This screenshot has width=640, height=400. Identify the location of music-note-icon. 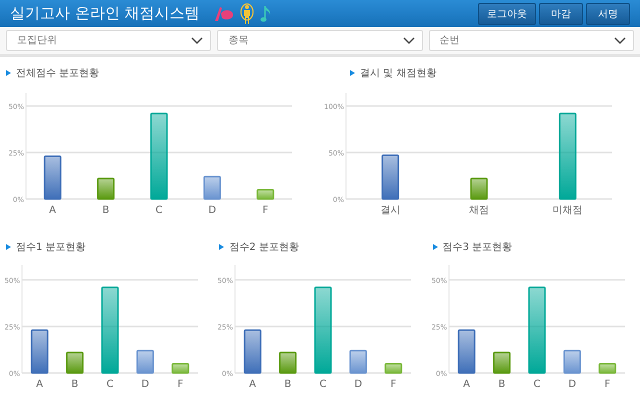
(266, 14).